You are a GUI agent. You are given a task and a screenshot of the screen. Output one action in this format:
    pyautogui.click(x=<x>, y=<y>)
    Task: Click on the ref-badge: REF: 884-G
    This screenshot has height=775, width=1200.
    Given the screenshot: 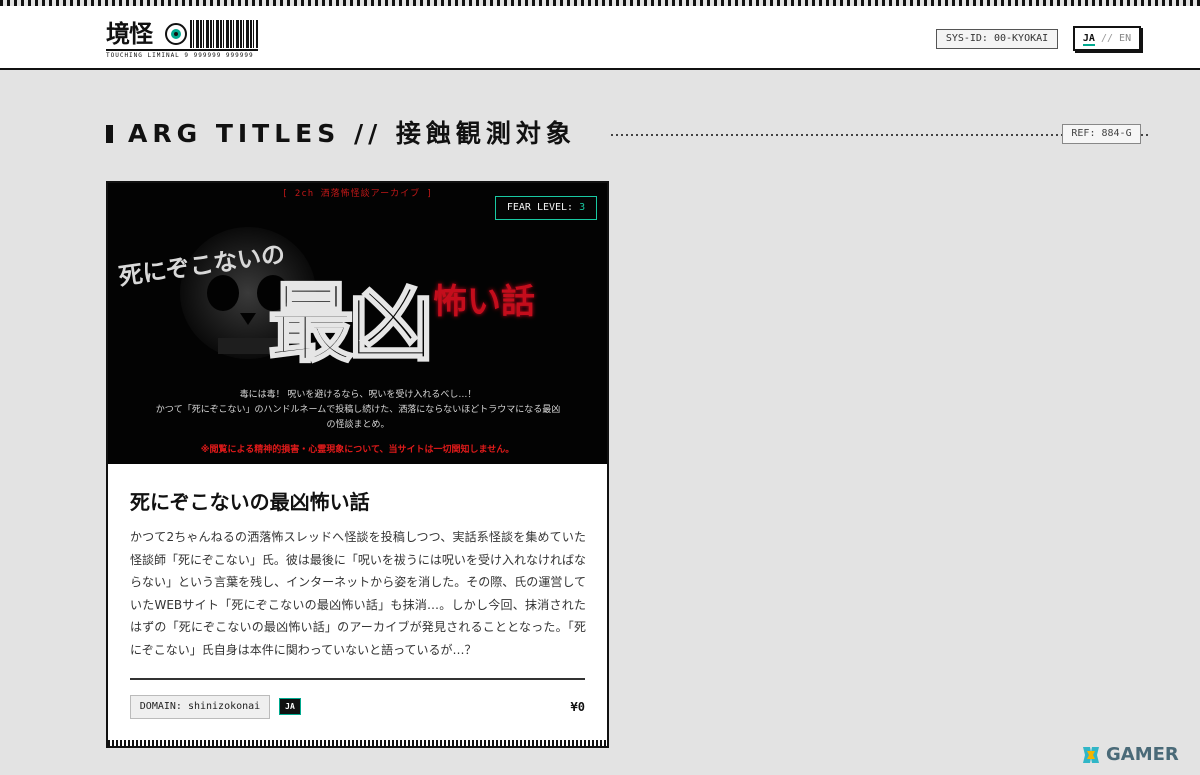 What is the action you would take?
    pyautogui.click(x=1101, y=134)
    